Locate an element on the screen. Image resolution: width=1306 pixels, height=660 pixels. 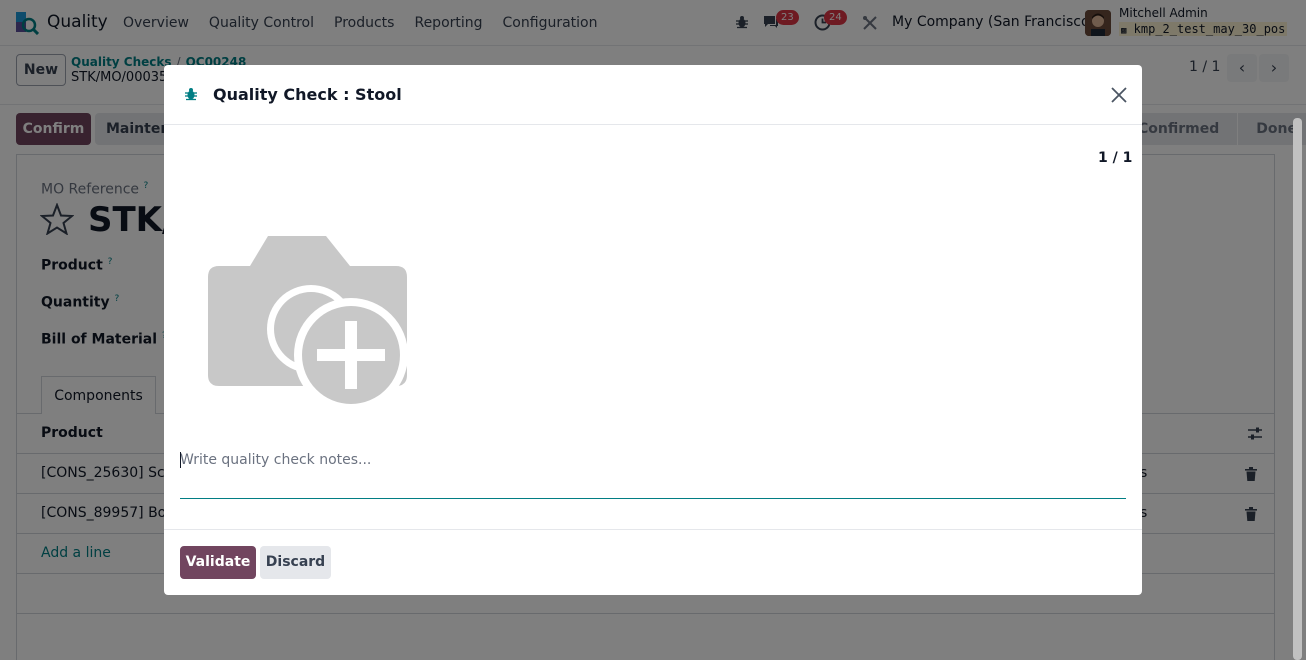
page-scrollbar is located at coordinates (1297, 389).